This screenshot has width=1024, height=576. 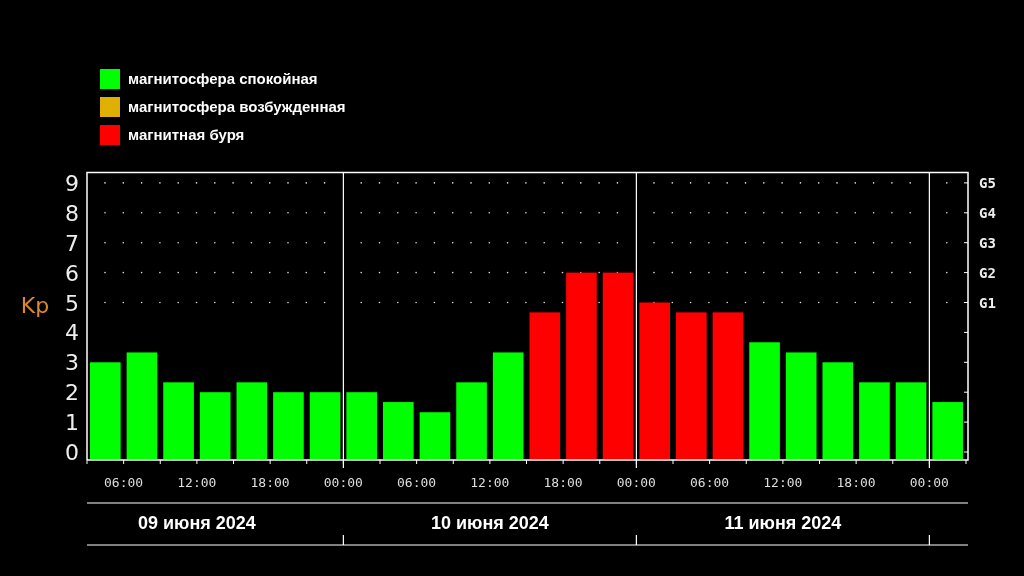 What do you see at coordinates (72, 423) in the screenshot?
I see `y-tick-label: 1` at bounding box center [72, 423].